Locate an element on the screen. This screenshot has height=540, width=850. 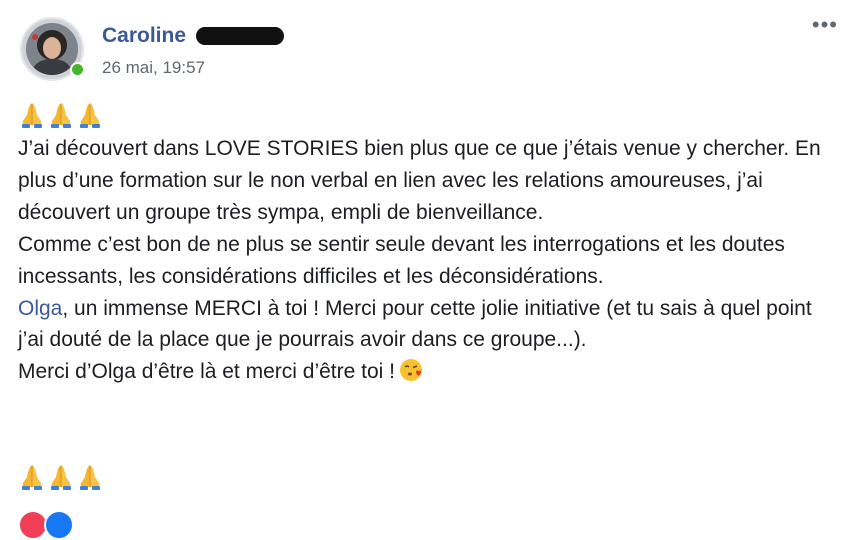
reaction-icons is located at coordinates (46, 525).